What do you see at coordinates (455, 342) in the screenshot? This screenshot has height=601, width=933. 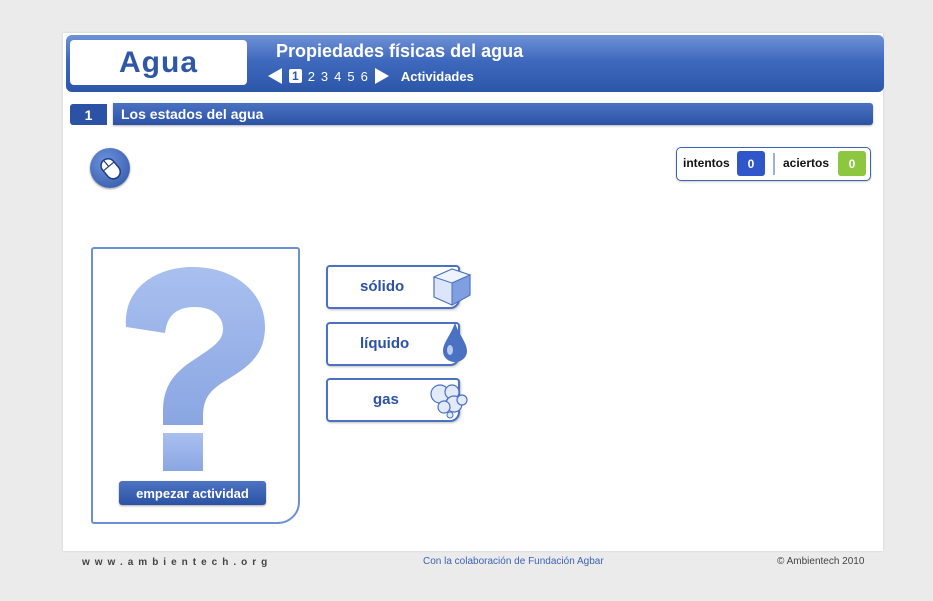 I see `water-drop-icon` at bounding box center [455, 342].